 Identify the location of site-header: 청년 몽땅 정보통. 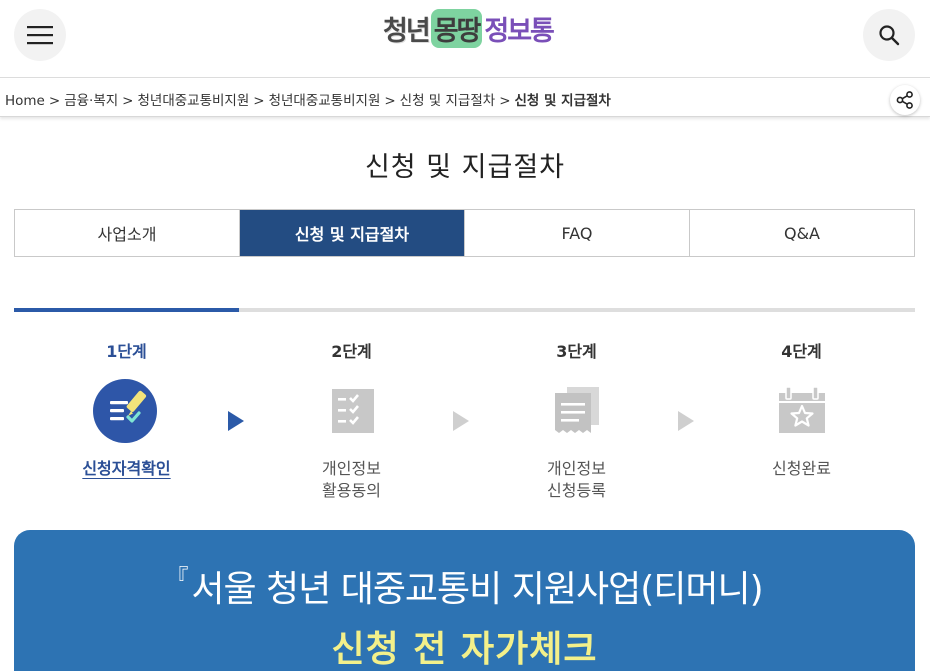
(465, 39).